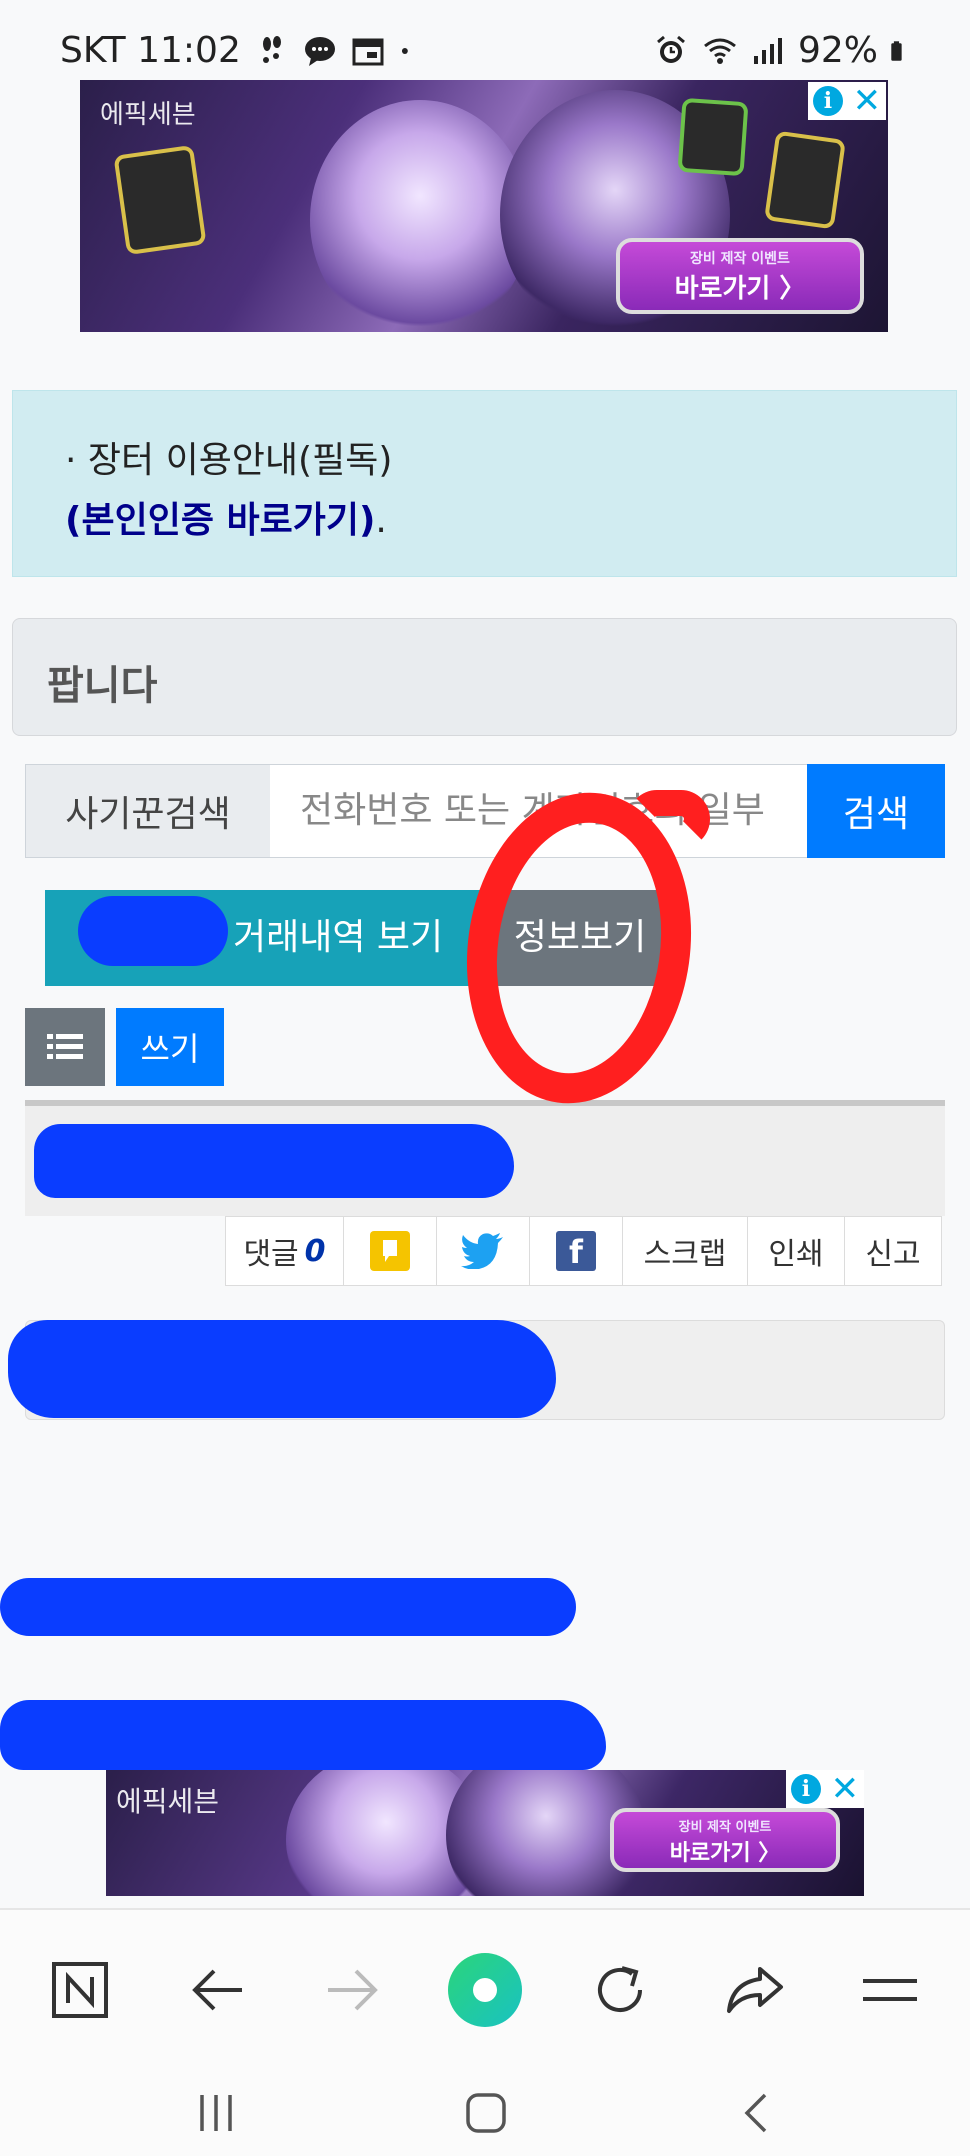 Image resolution: width=970 pixels, height=2156 pixels. Describe the element at coordinates (720, 51) in the screenshot. I see `wifi-icon` at that location.